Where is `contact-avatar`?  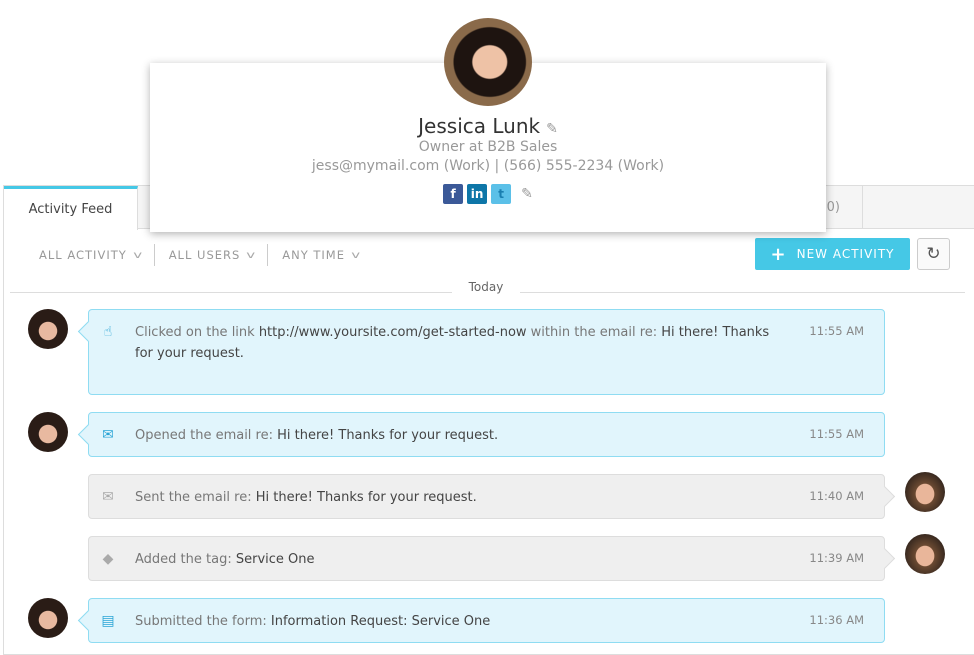
contact-avatar is located at coordinates (488, 62).